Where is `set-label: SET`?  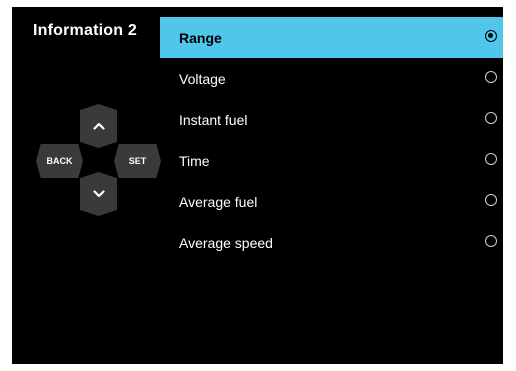 set-label: SET is located at coordinates (137, 161).